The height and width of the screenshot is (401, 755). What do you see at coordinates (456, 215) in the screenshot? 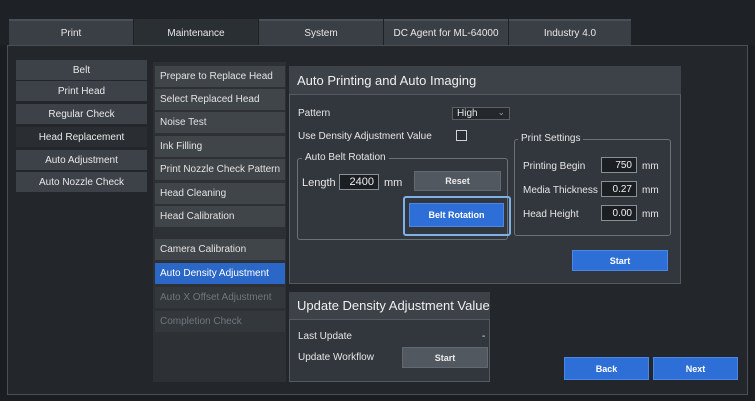
I see `belt-rotation-button: Belt Rotation` at bounding box center [456, 215].